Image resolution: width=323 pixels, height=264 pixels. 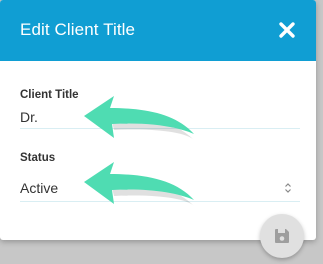 I want to click on status-value: Active, so click(x=39, y=188).